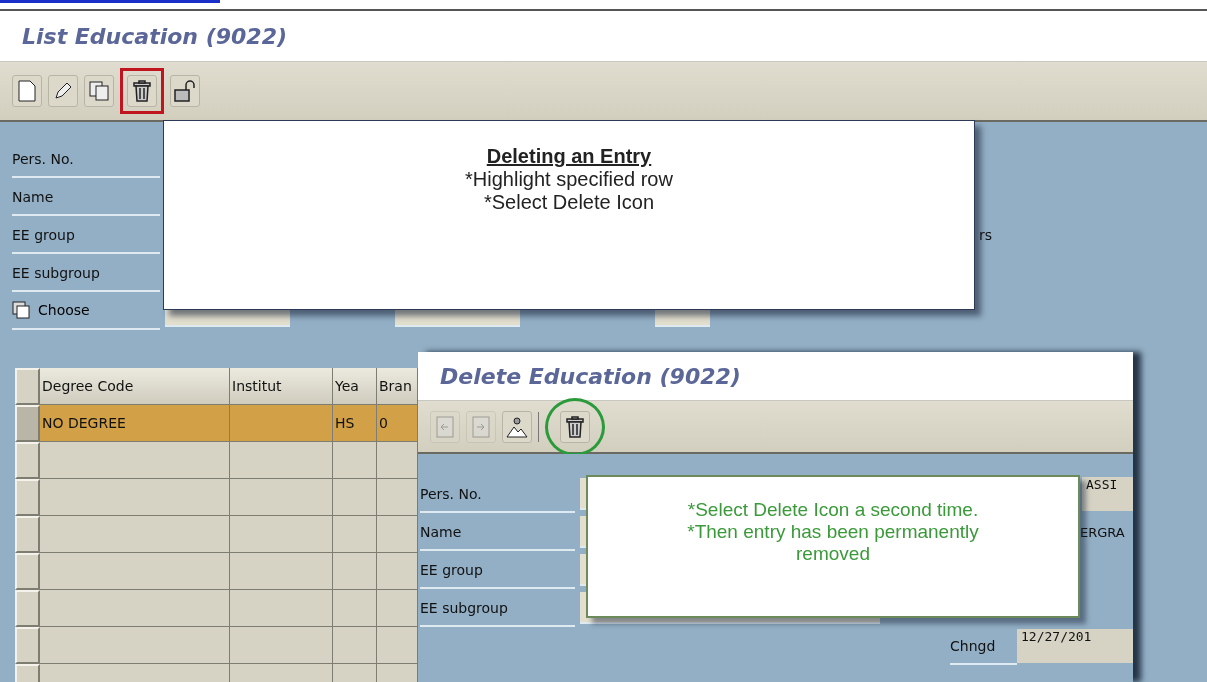 This screenshot has width=1207, height=682. I want to click on date-field: 12/27/201, so click(1075, 646).